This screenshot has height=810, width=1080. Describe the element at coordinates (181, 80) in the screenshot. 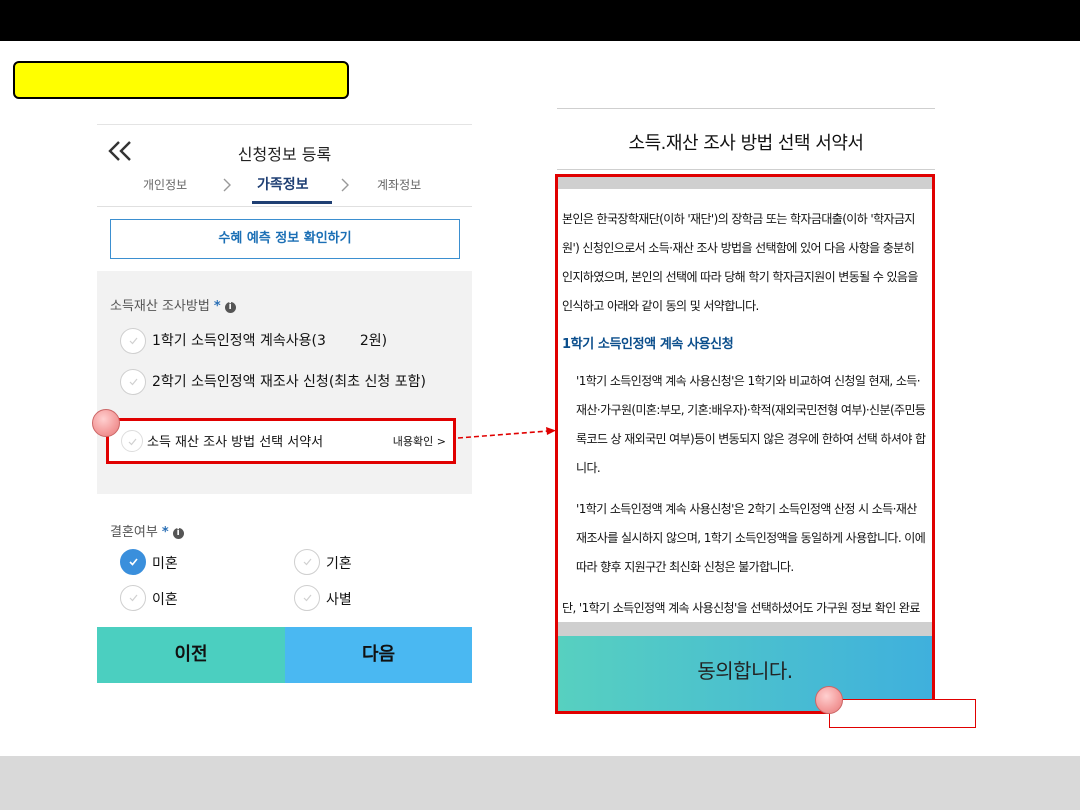

I see `yellow-label-box` at that location.